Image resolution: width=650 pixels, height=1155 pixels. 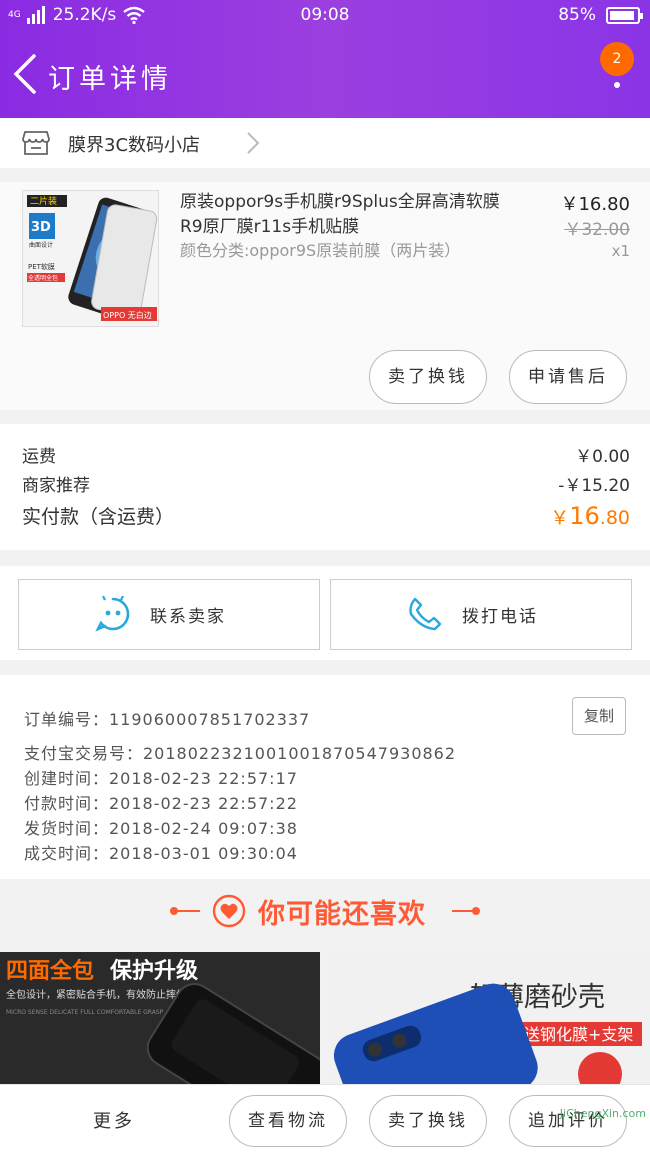 I want to click on page-title: 订单详情, so click(x=110, y=79).